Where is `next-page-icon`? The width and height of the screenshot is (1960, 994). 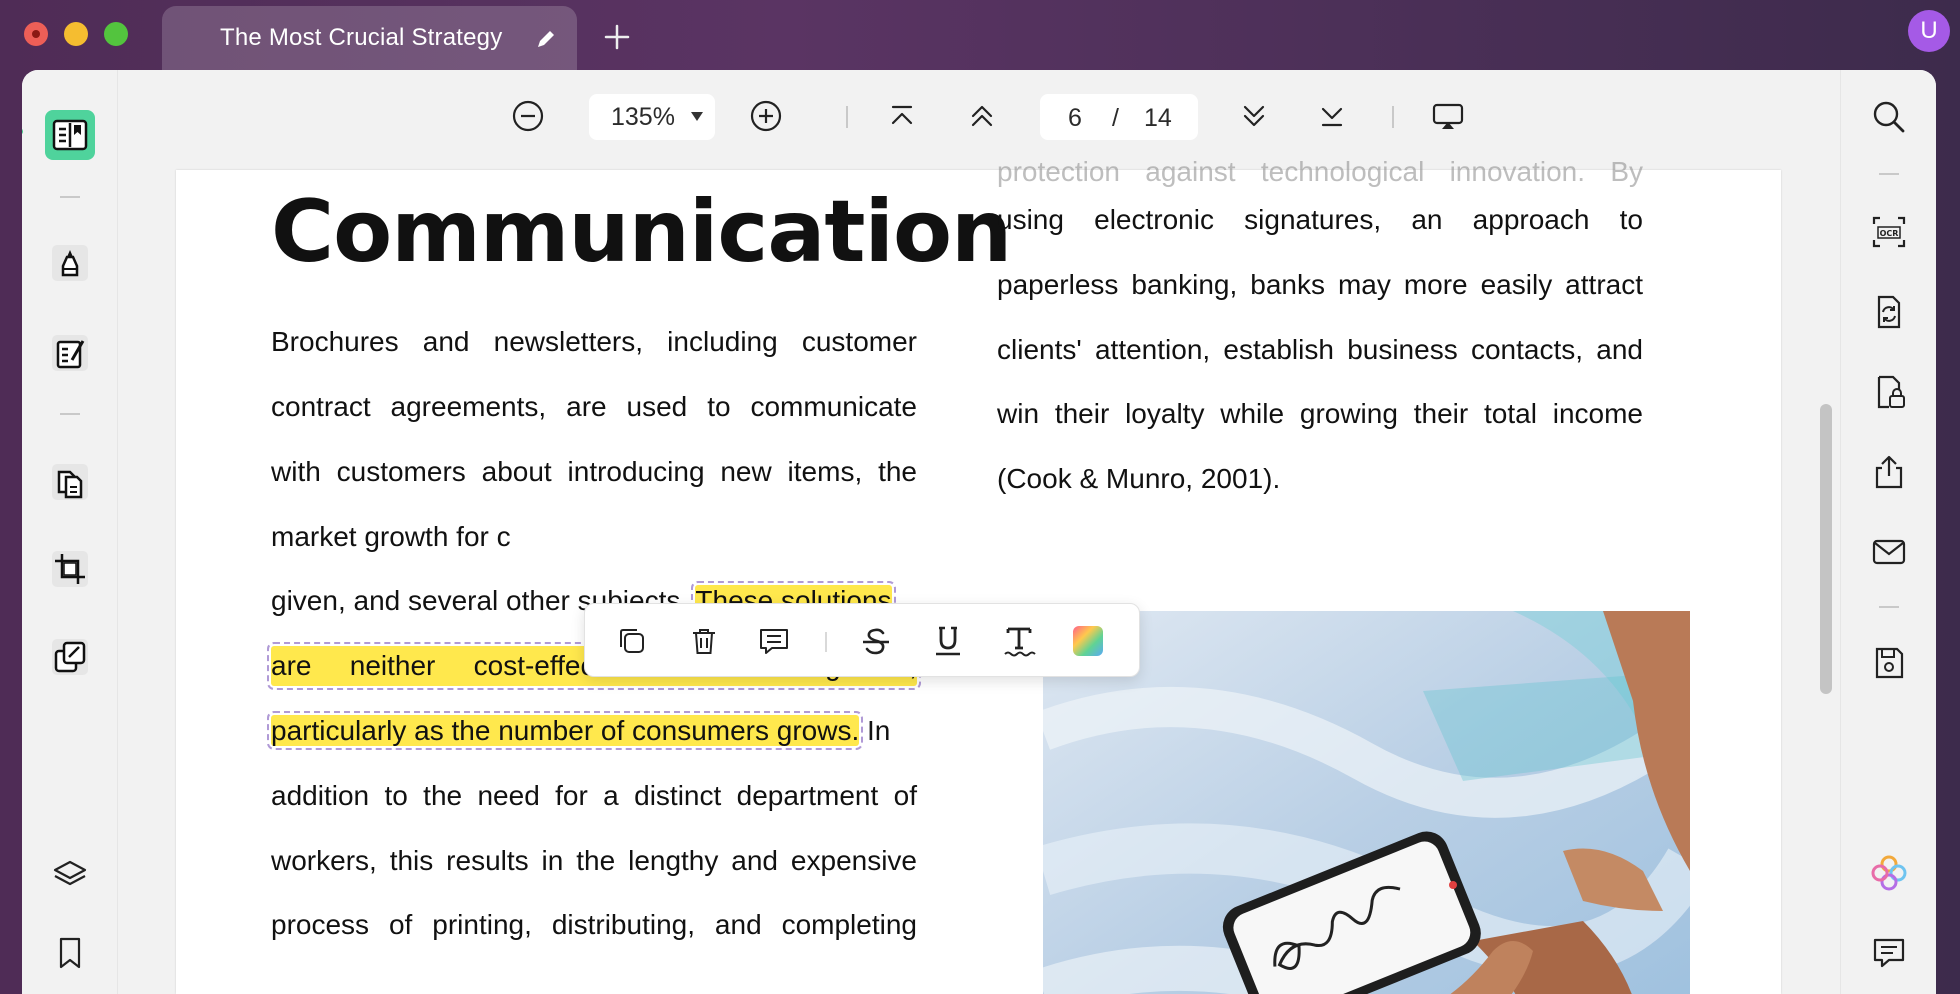 next-page-icon is located at coordinates (1254, 116).